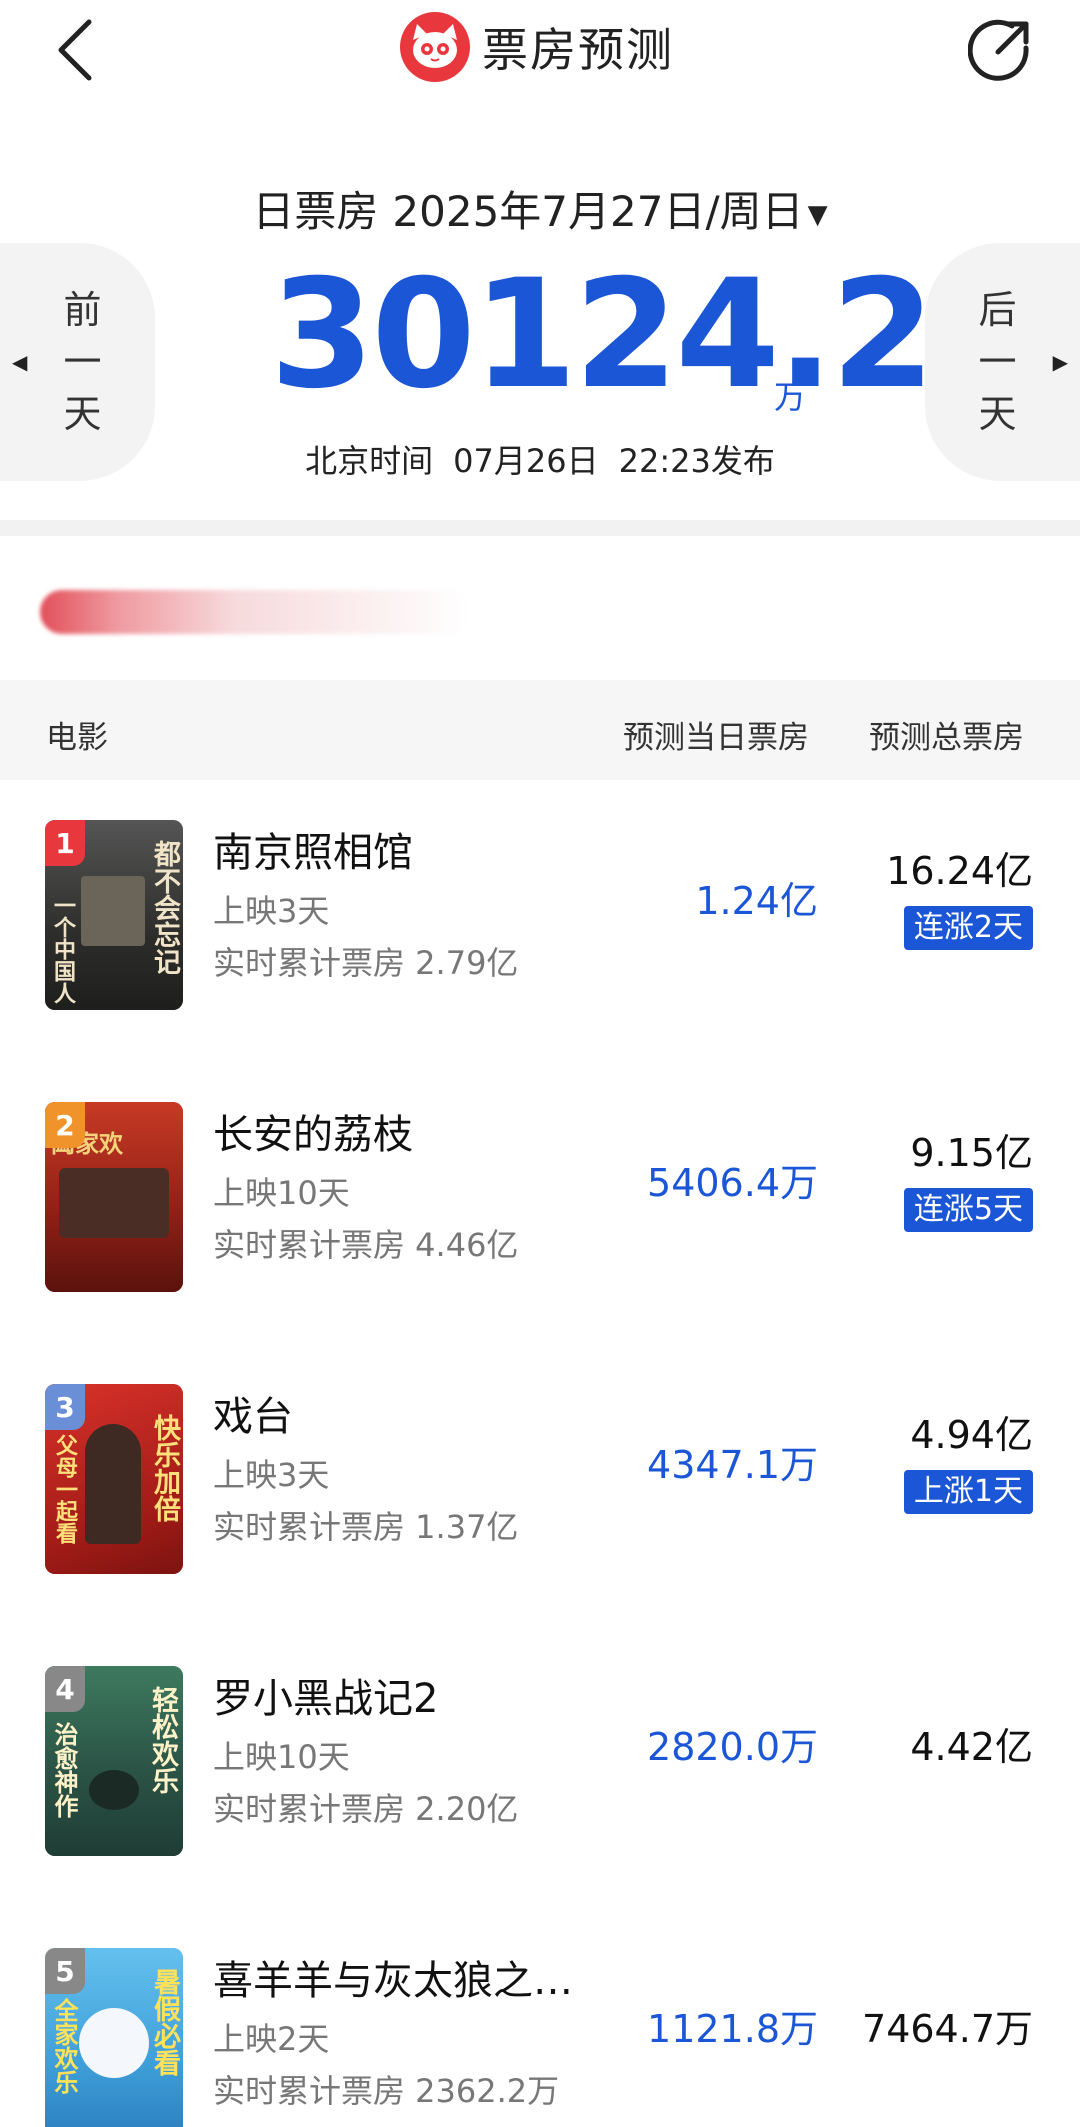  Describe the element at coordinates (366, 1809) in the screenshot. I see `cumulative-box-office: 实时累计票房 2.20亿` at that location.